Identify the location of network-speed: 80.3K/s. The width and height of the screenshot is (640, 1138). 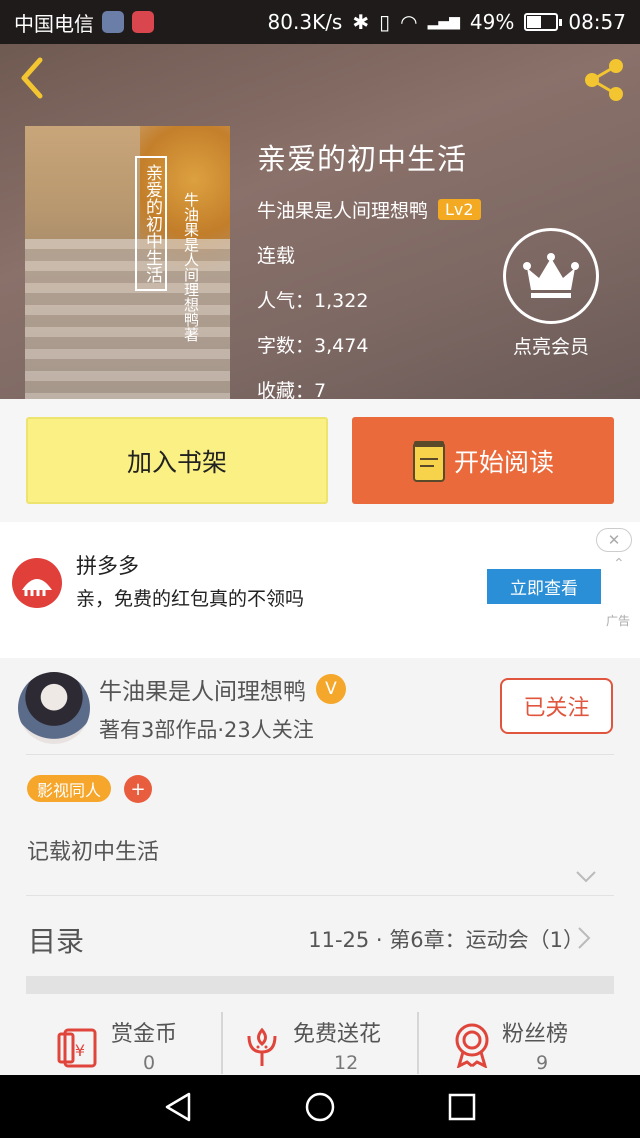
(305, 22).